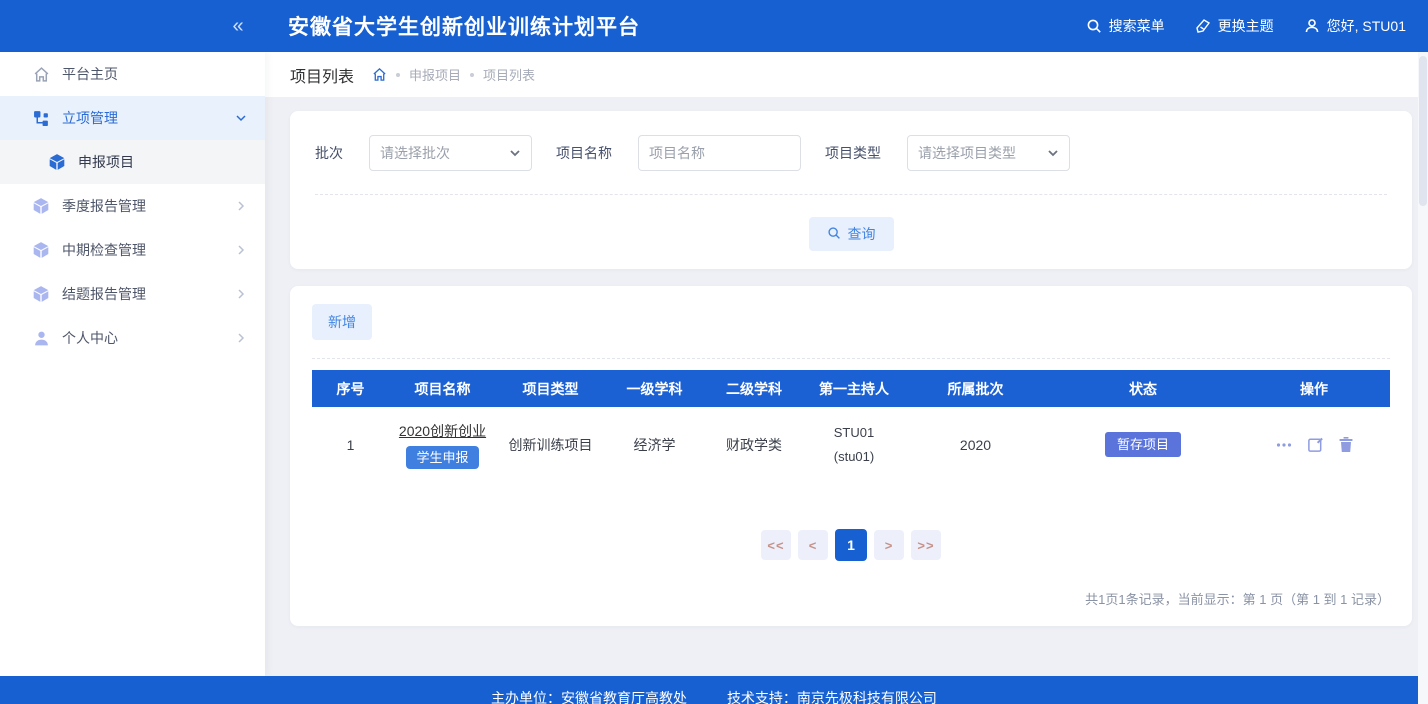 This screenshot has height=704, width=1428. Describe the element at coordinates (442, 388) in the screenshot. I see `column-header: 项目名称` at that location.